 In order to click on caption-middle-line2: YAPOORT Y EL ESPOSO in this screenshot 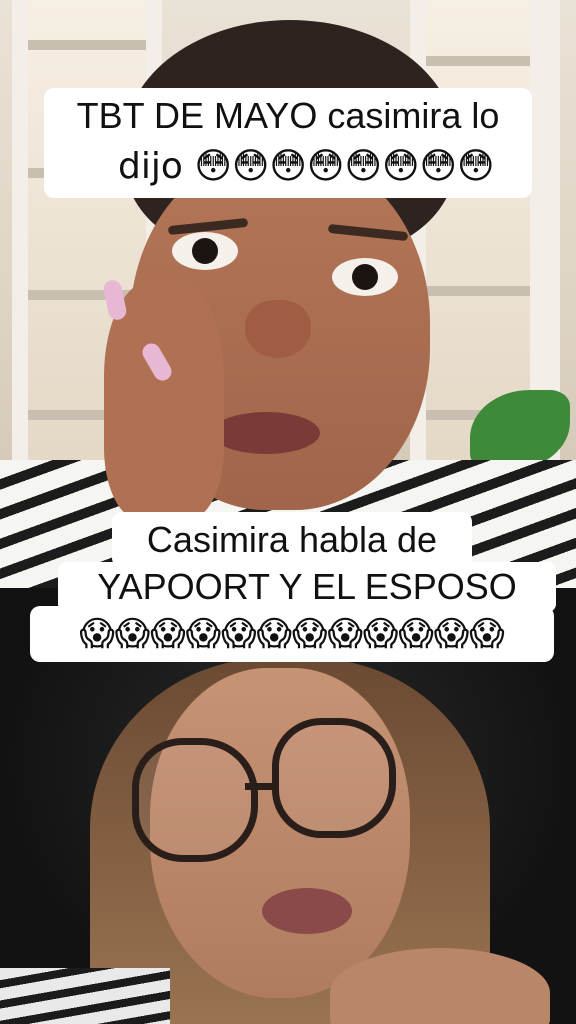, I will do `click(307, 587)`.